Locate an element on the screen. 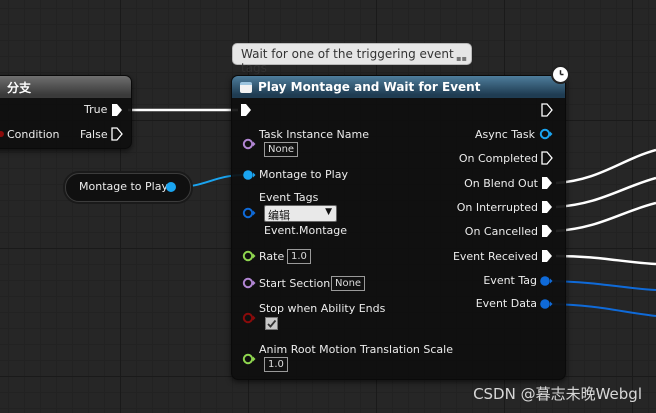 This screenshot has width=656, height=413. on-interrupted-exec-pin is located at coordinates (547, 207).